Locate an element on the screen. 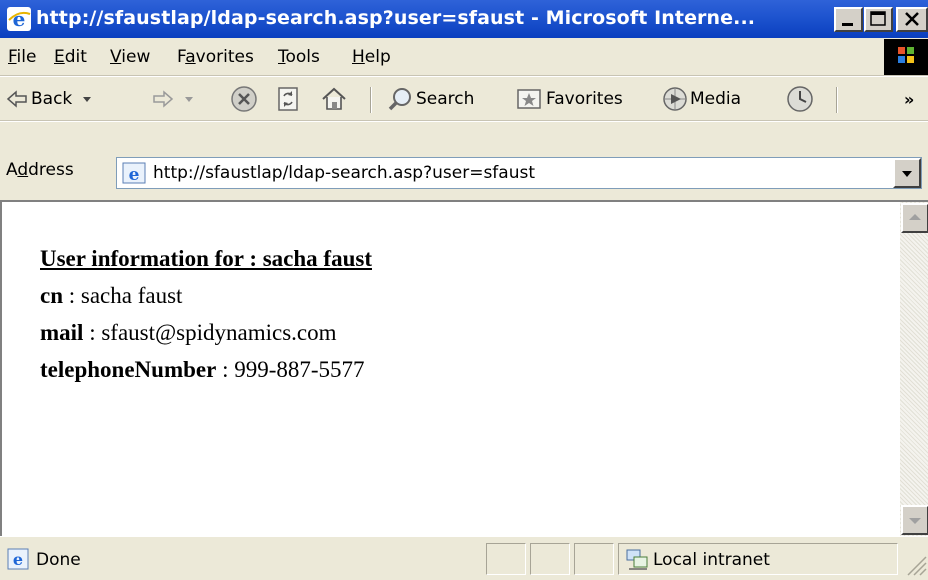 The width and height of the screenshot is (928, 580). local-intranet-icon is located at coordinates (637, 559).